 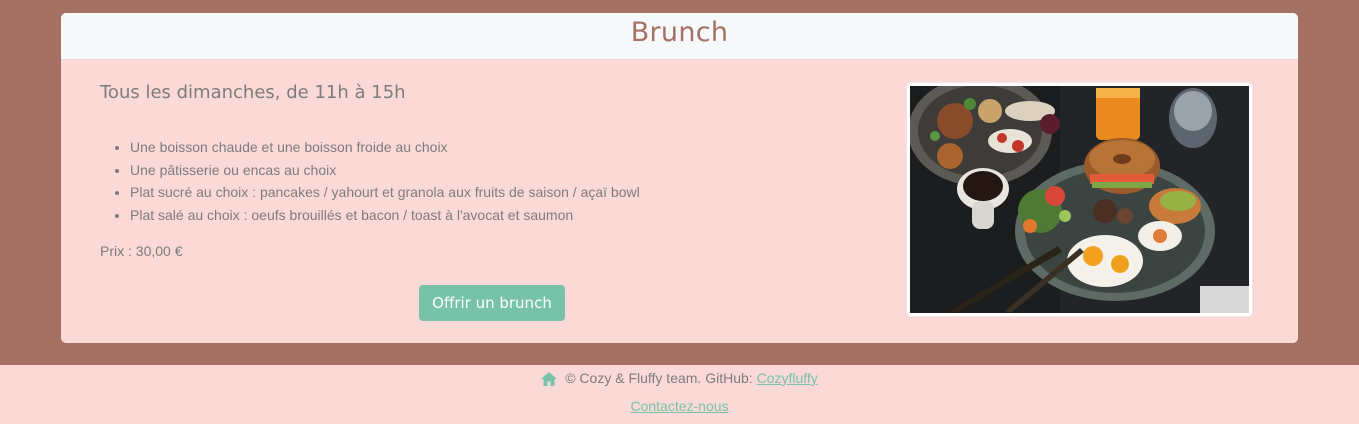 I want to click on footer-copyright-line: © Cozy & Fluffy team. GitHub: Cozyfluffy, so click(x=679, y=379).